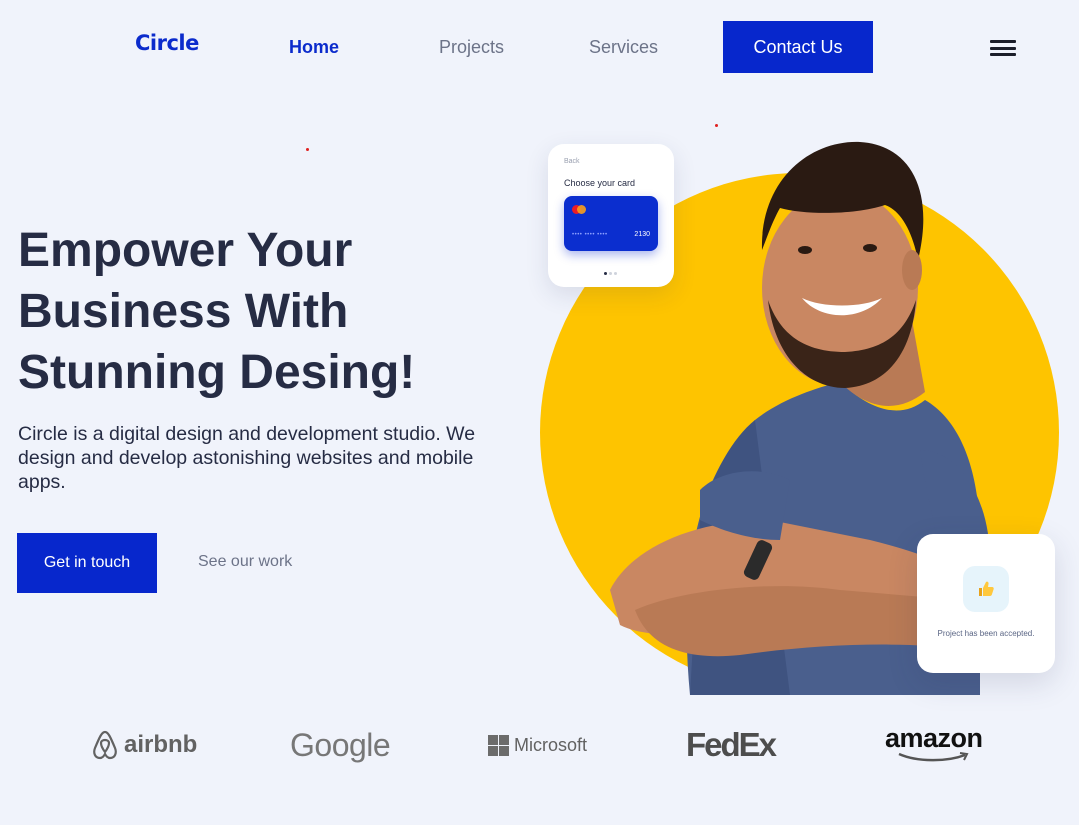 Image resolution: width=1079 pixels, height=825 pixels. I want to click on logo: Circle, so click(167, 43).